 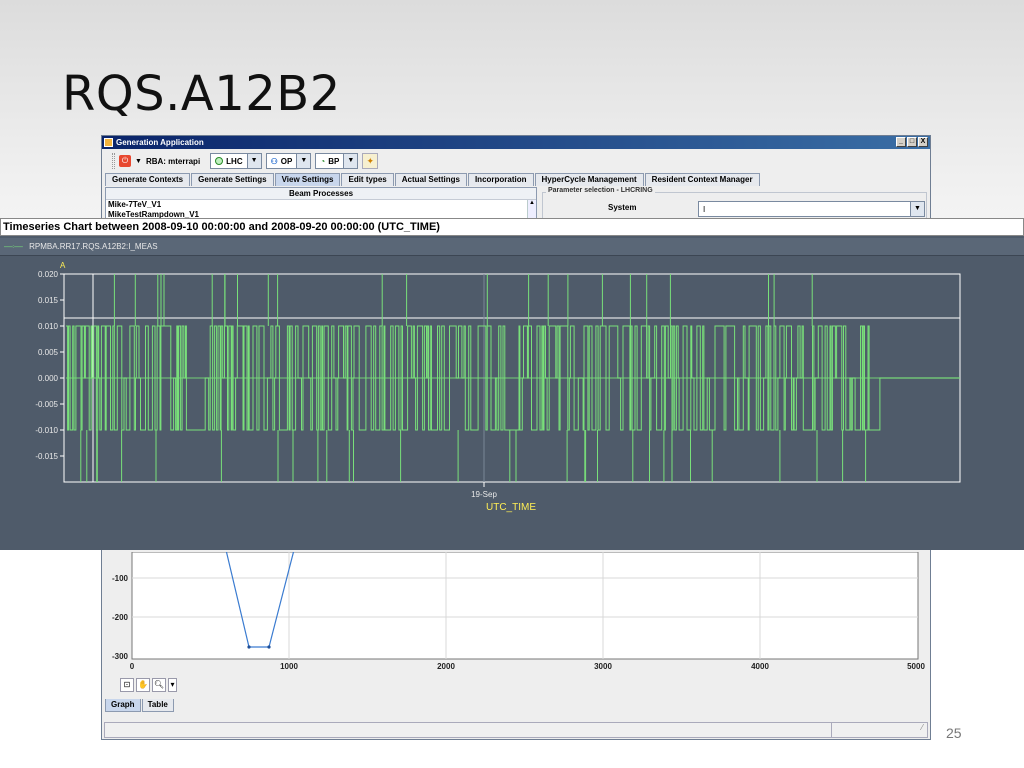 I want to click on rba-user-label: RBA: mterrapi, so click(x=173, y=161).